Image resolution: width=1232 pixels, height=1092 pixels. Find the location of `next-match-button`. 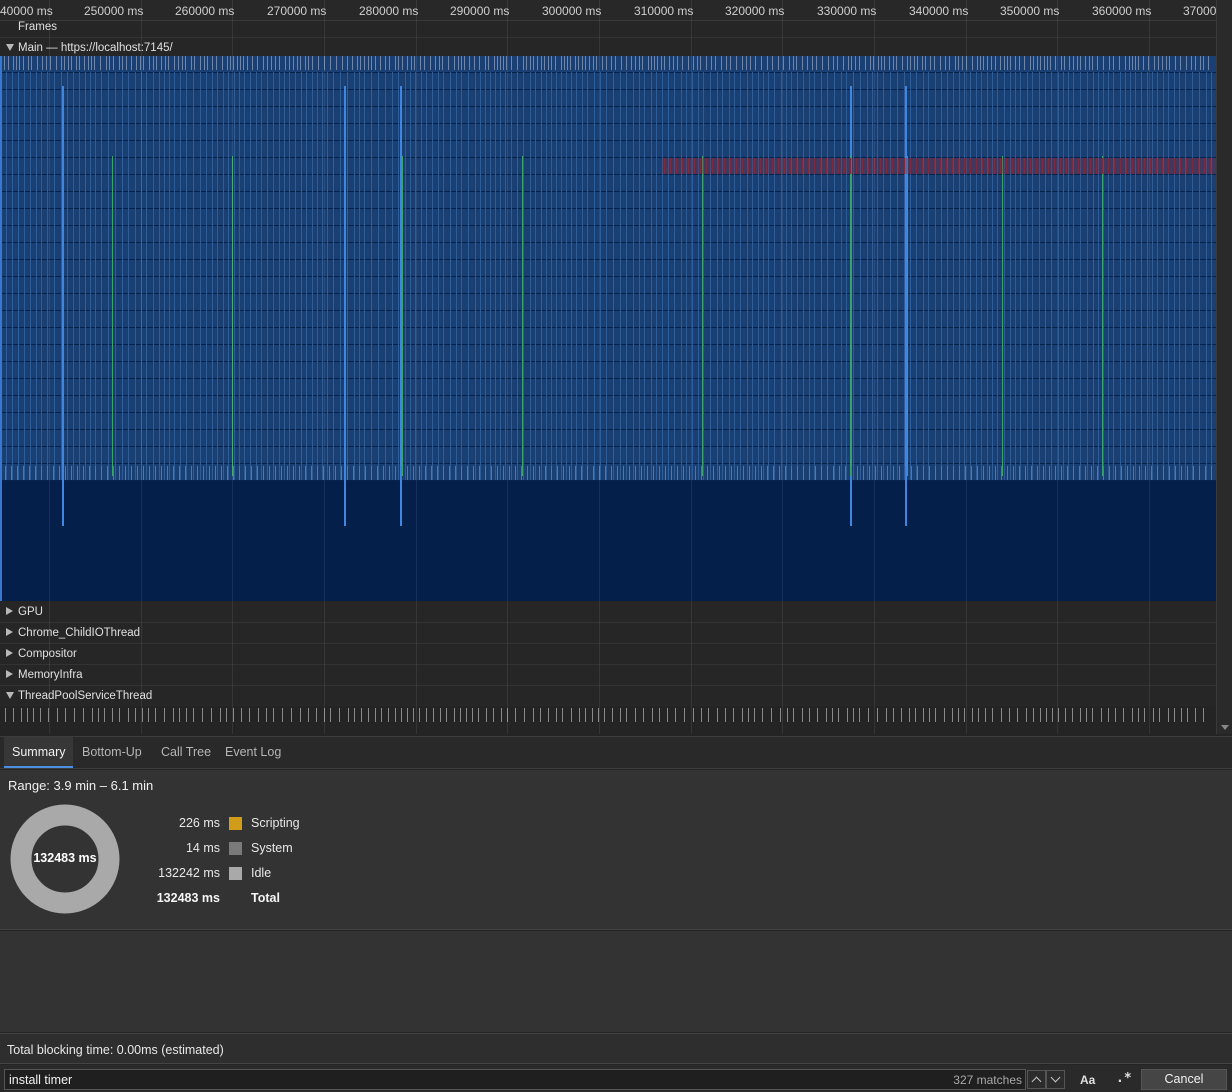

next-match-button is located at coordinates (1055, 1079).